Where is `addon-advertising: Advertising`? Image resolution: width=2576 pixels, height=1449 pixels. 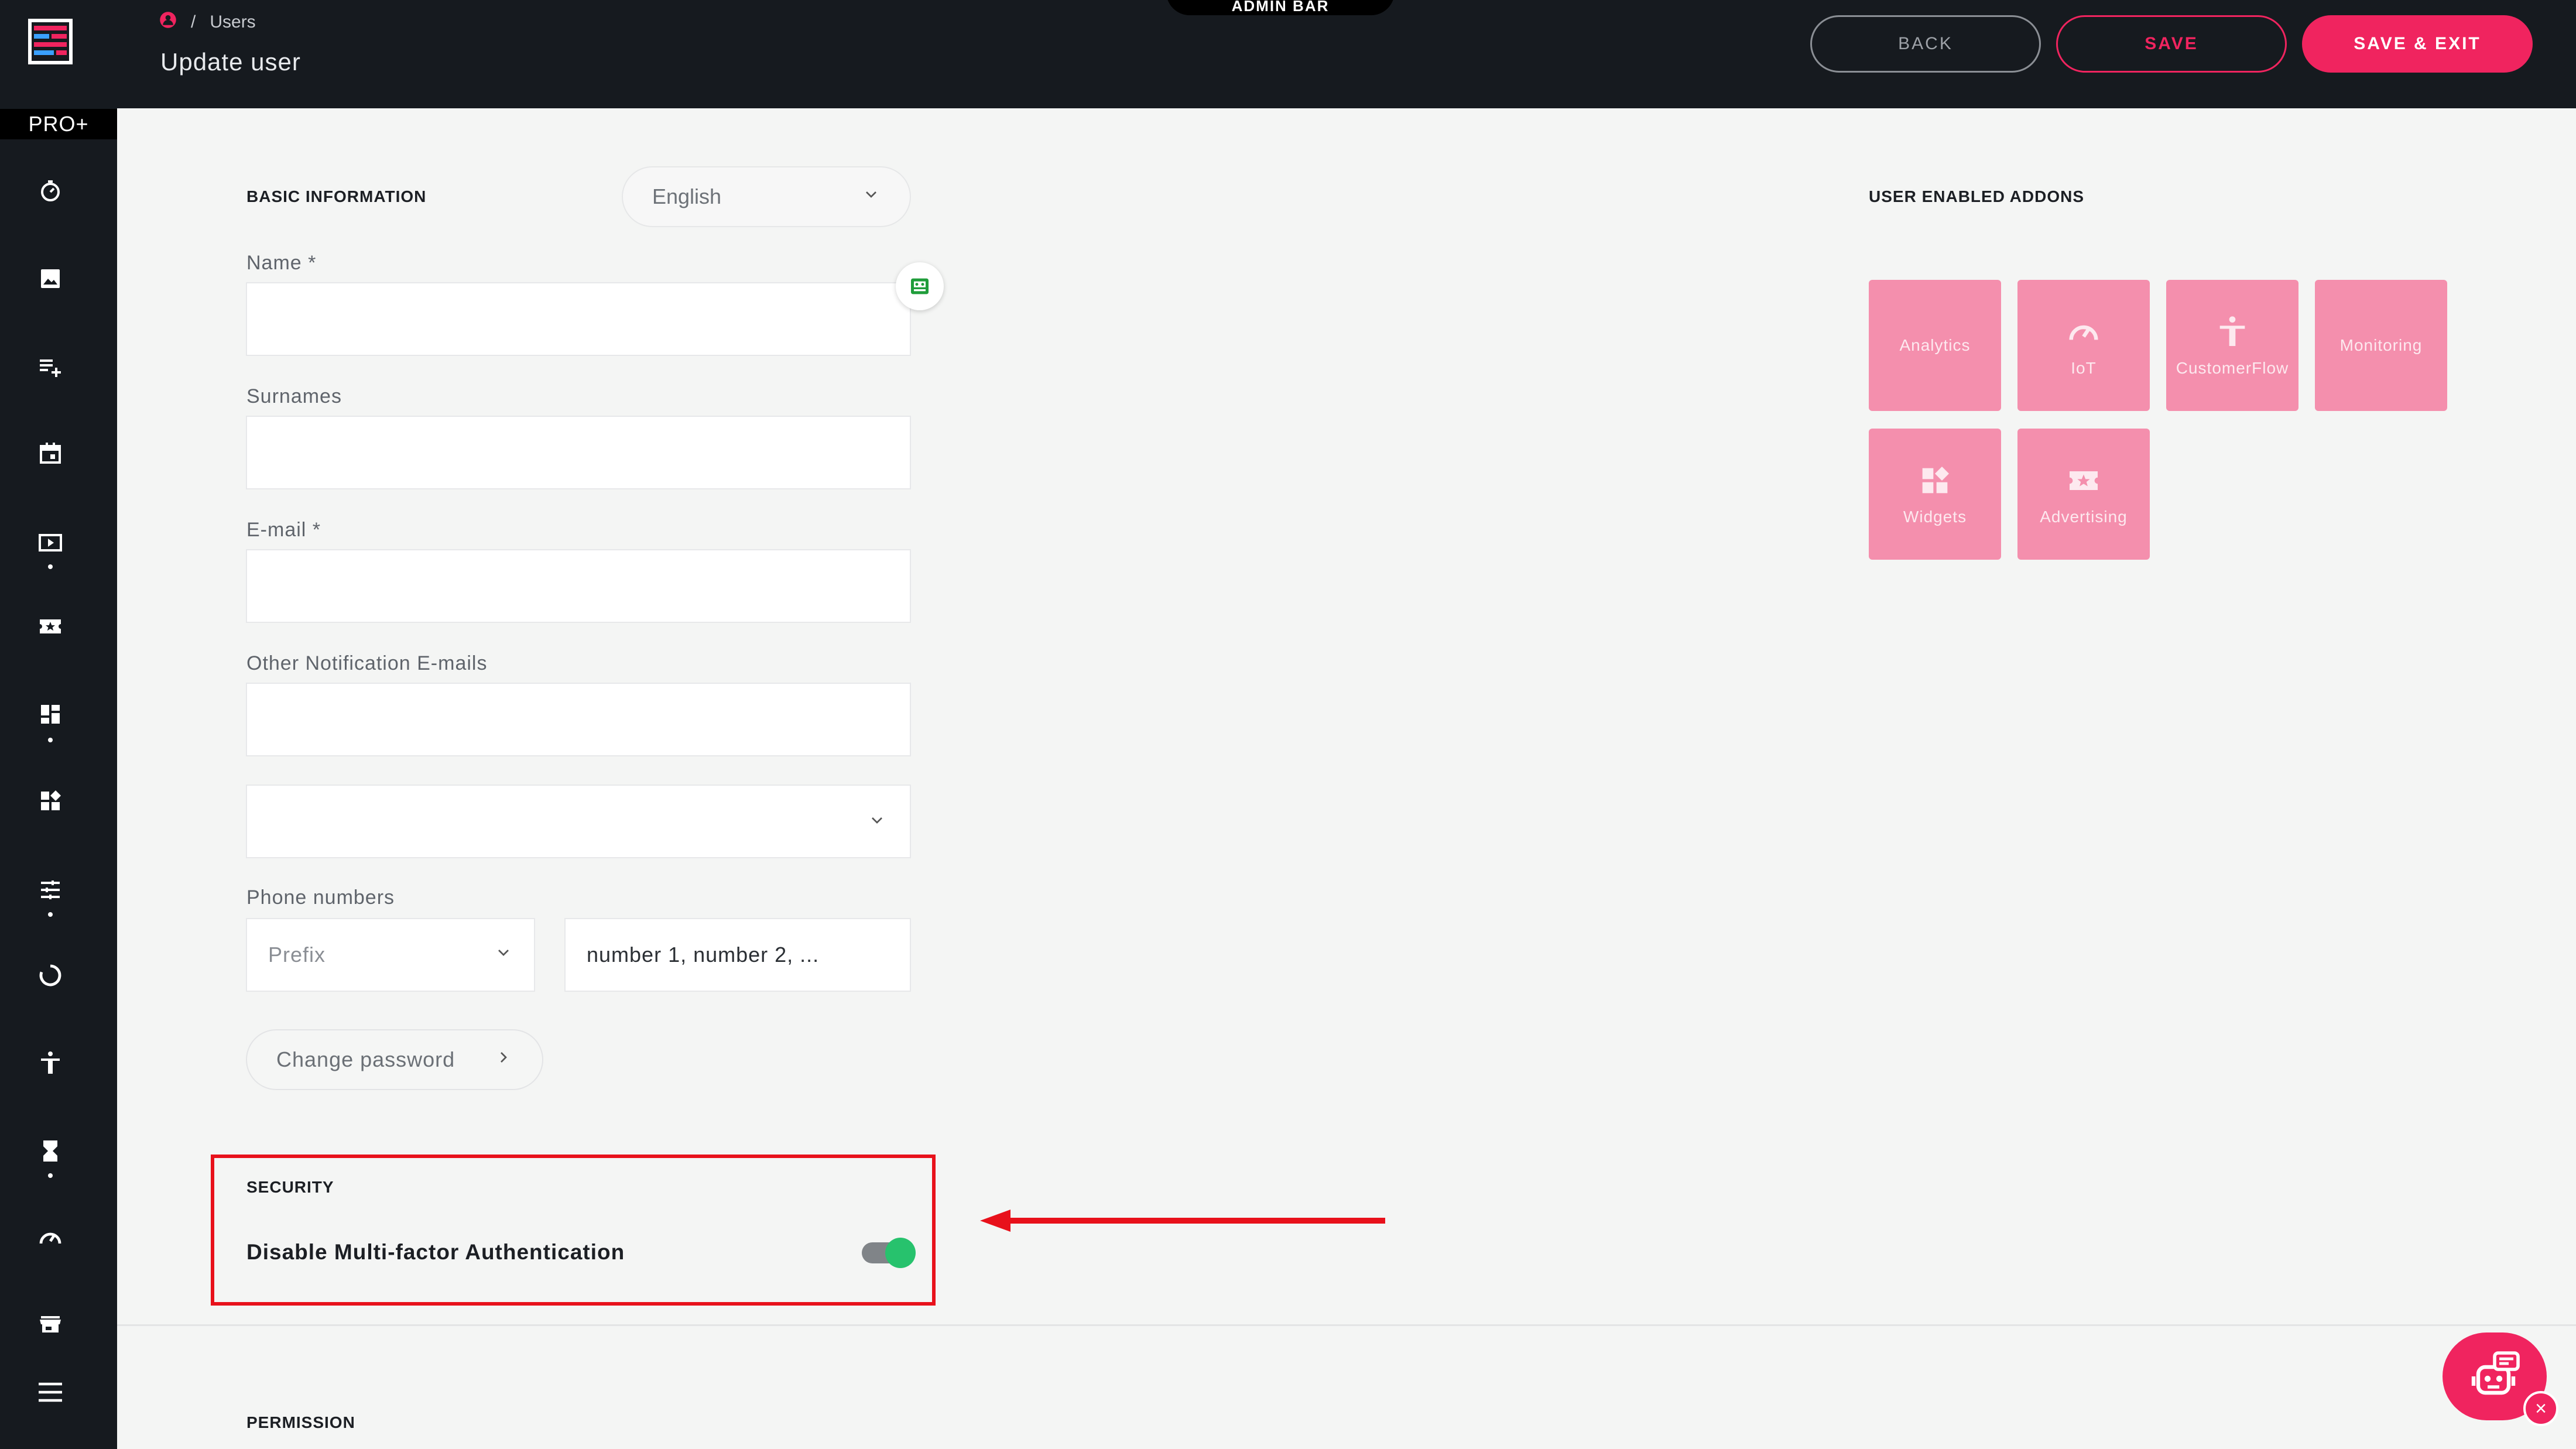 addon-advertising: Advertising is located at coordinates (2083, 494).